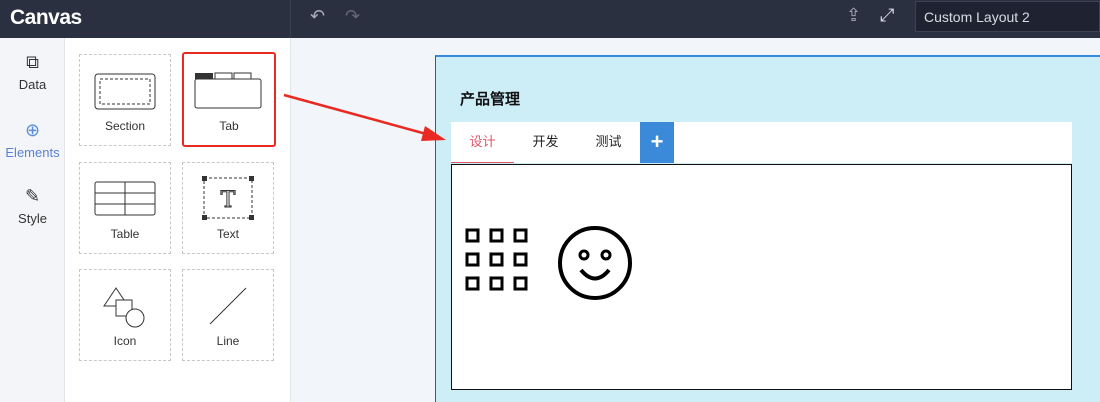  I want to click on rail-label: Data, so click(32, 84).